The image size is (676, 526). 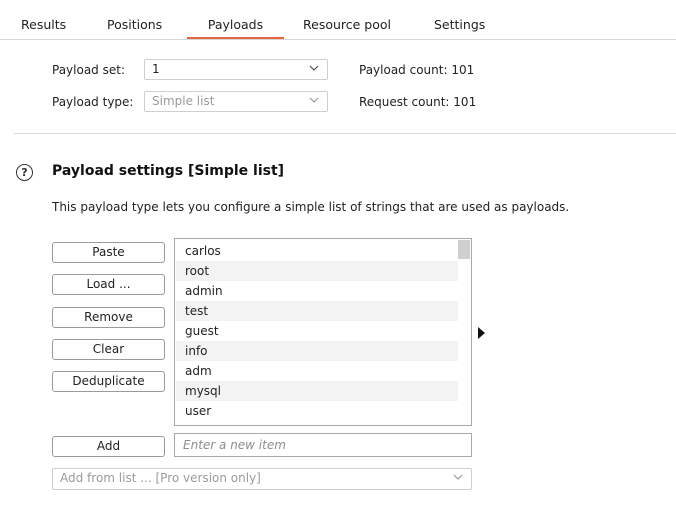 I want to click on list-item: carlos, so click(x=317, y=251).